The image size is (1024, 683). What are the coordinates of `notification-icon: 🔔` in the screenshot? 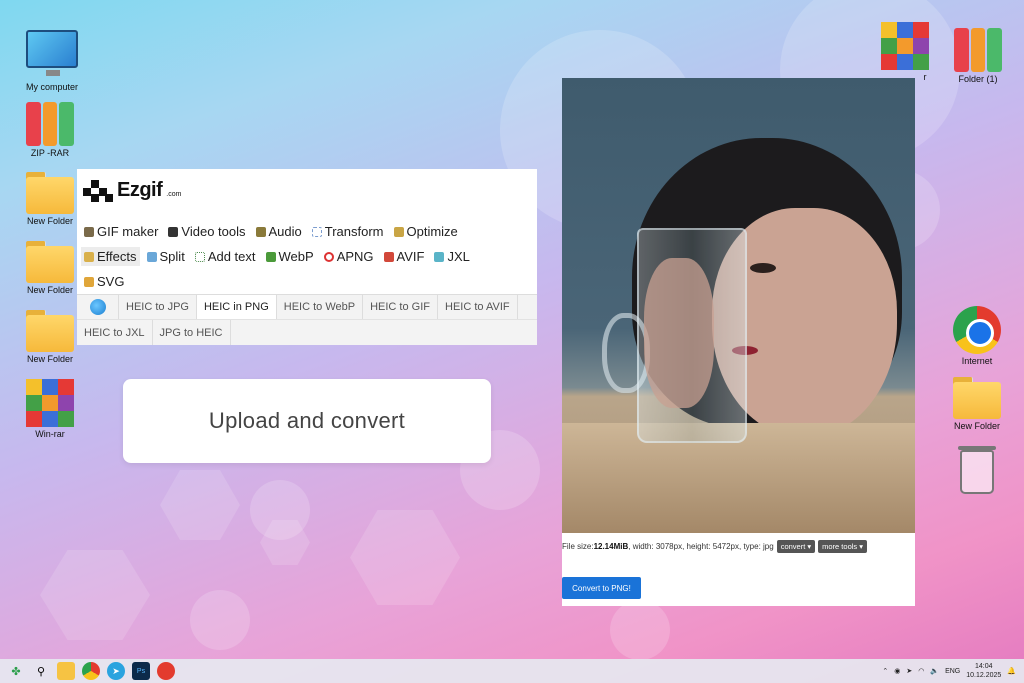 It's located at (1011, 671).